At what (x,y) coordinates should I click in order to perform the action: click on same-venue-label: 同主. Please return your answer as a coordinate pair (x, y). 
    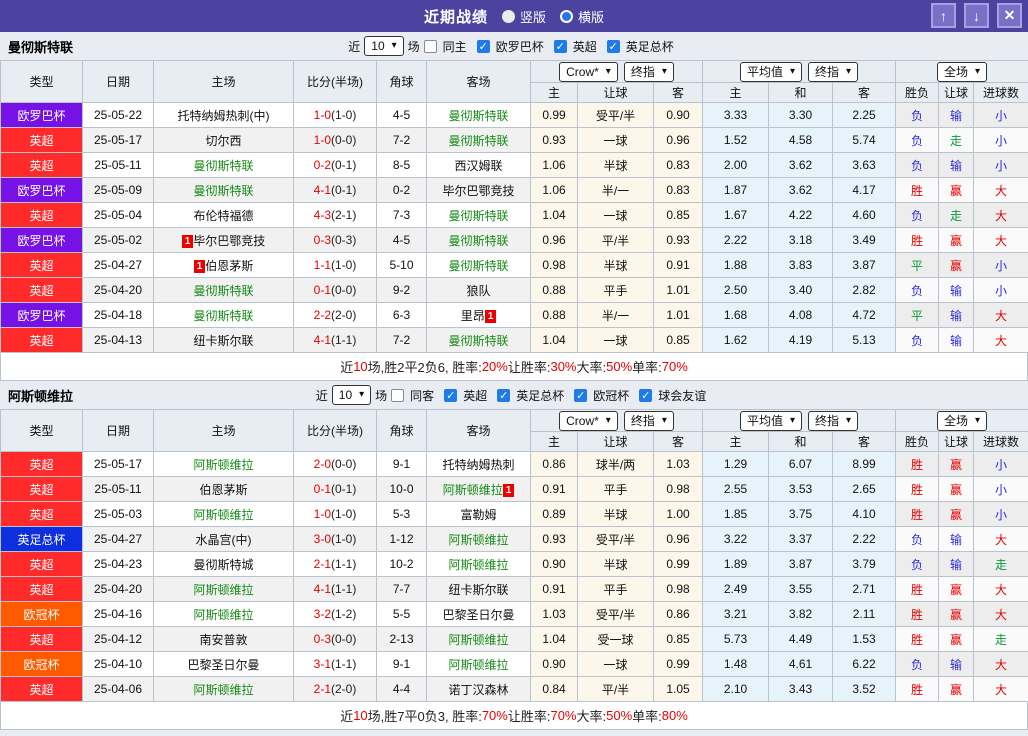
    Looking at the image, I should click on (454, 46).